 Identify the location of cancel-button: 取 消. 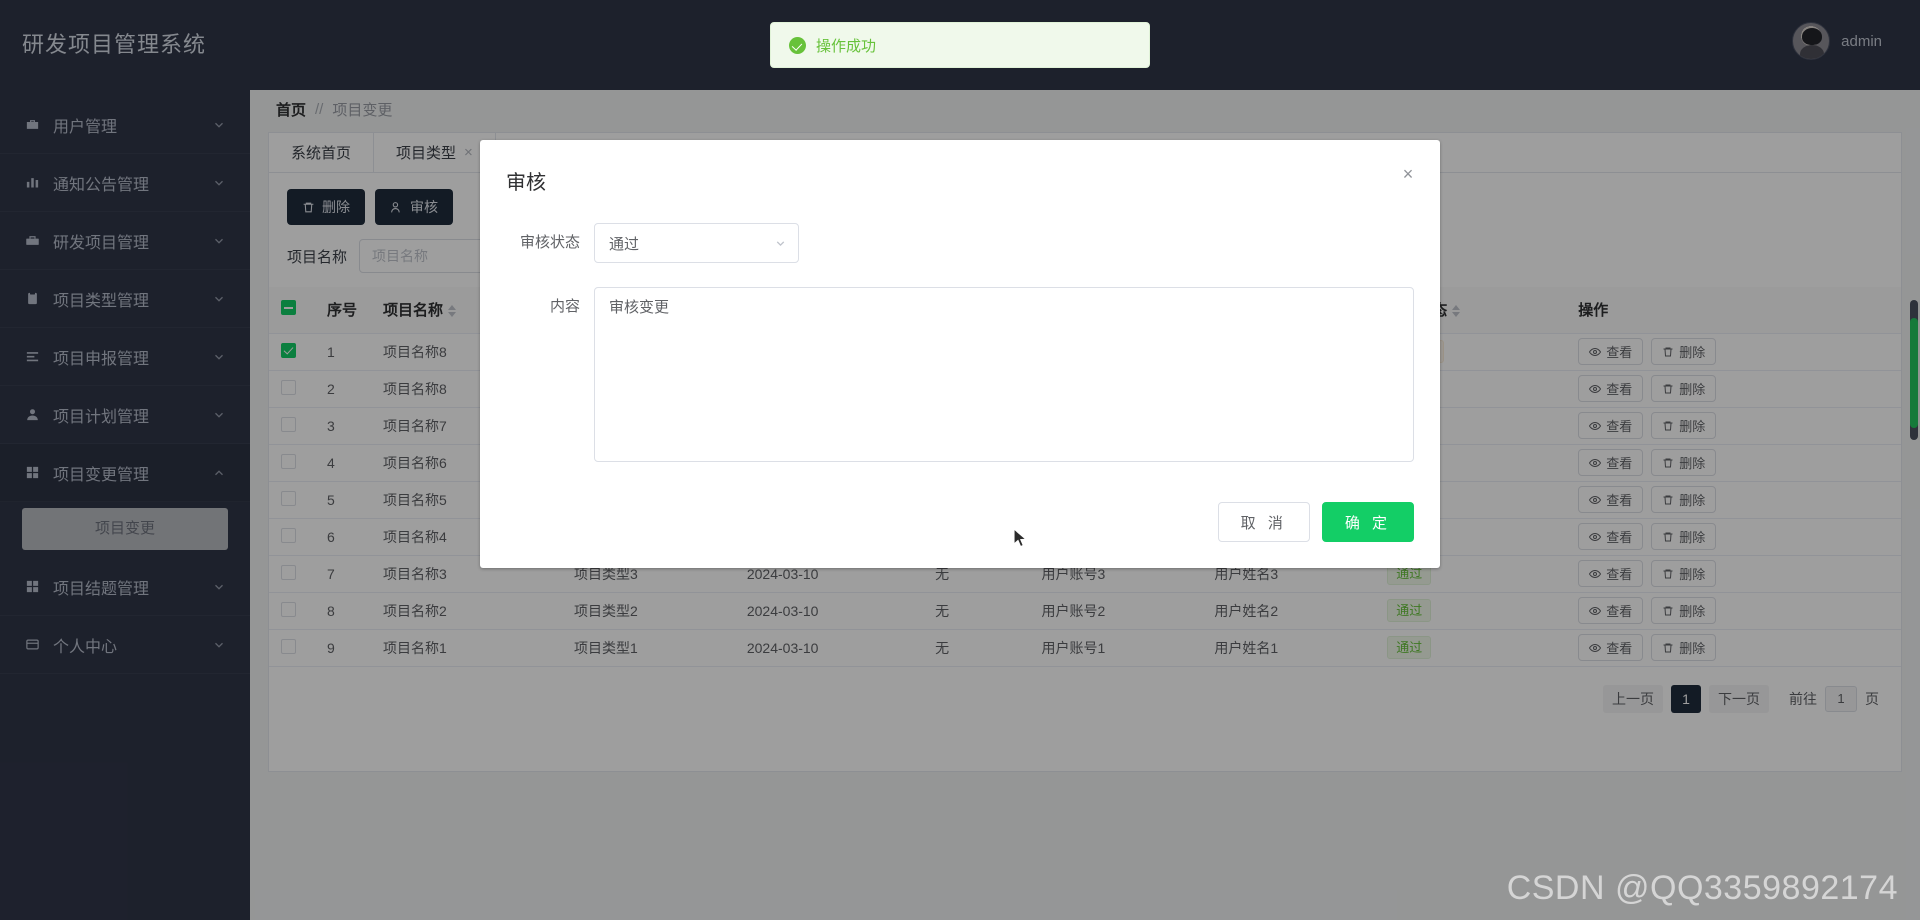
(1263, 522).